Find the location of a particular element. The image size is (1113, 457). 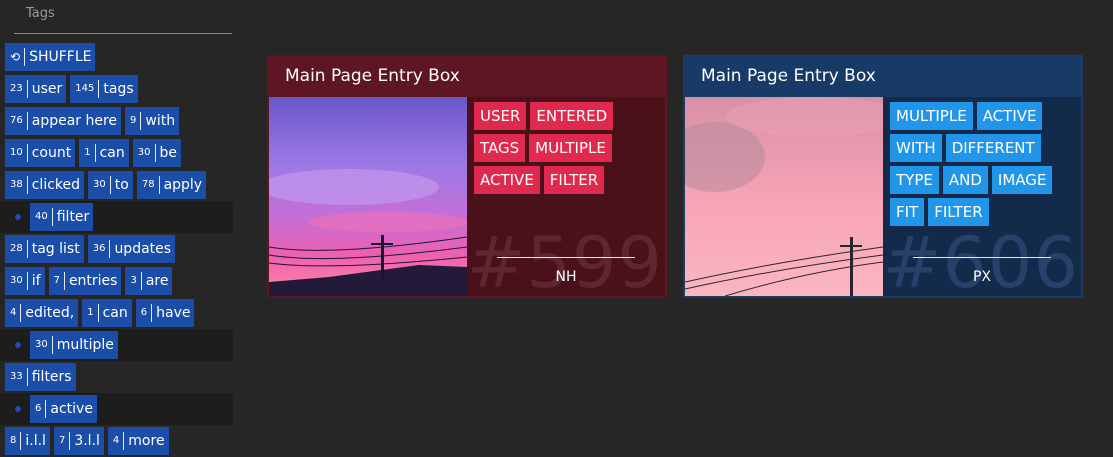

tag-have: 6 have is located at coordinates (165, 313).